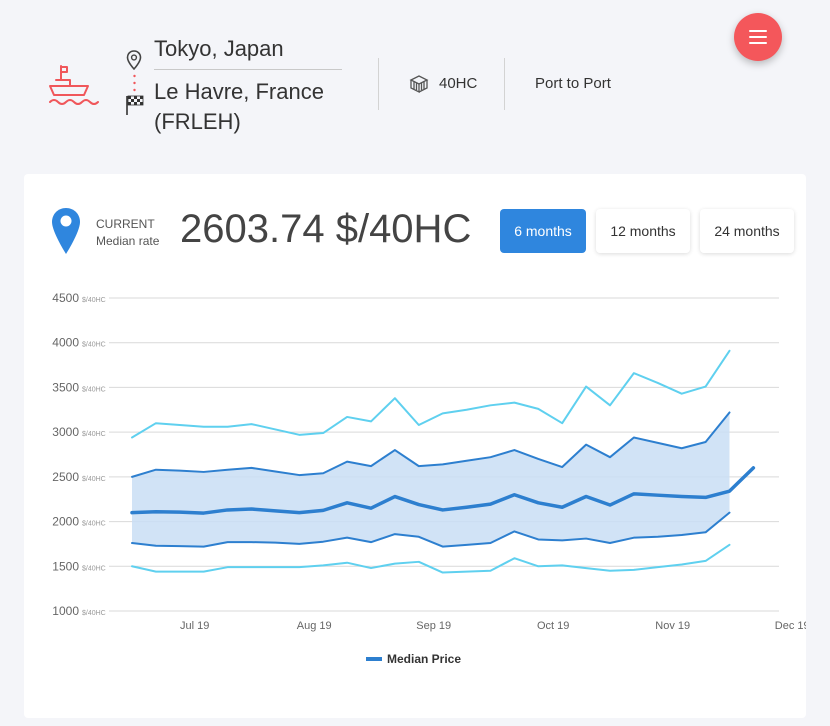 Image resolution: width=830 pixels, height=726 pixels. Describe the element at coordinates (65, 566) in the screenshot. I see `y-tick-label: 1500` at that location.